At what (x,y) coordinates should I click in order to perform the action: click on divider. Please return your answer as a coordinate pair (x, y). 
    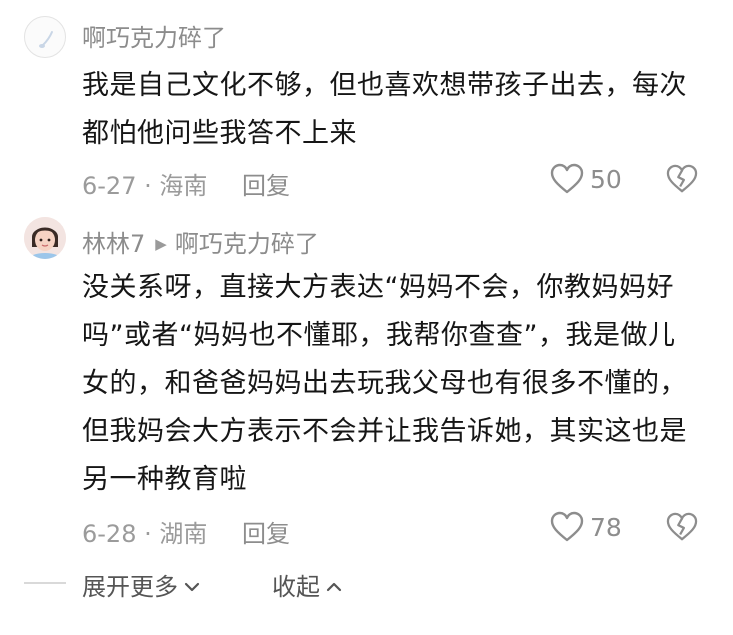
    Looking at the image, I should click on (45, 583).